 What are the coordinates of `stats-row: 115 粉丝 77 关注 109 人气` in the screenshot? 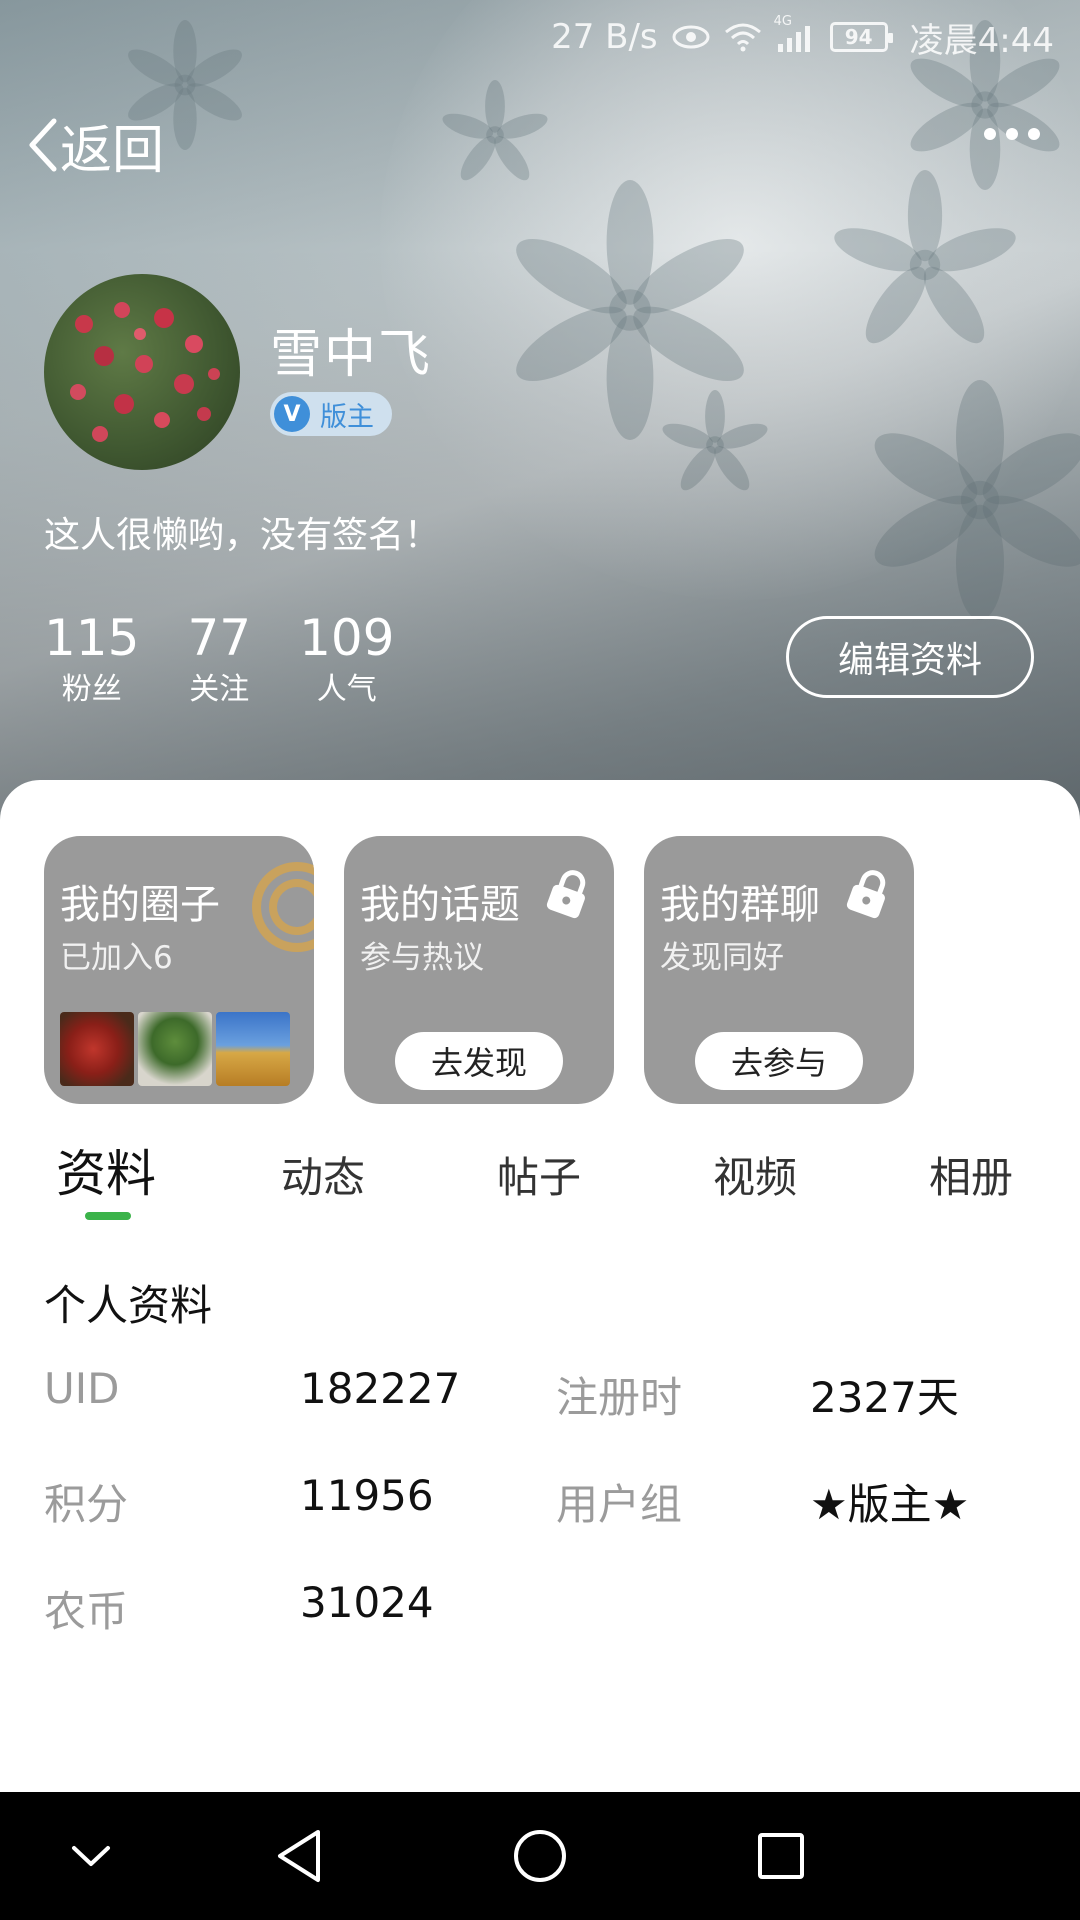 It's located at (243, 660).